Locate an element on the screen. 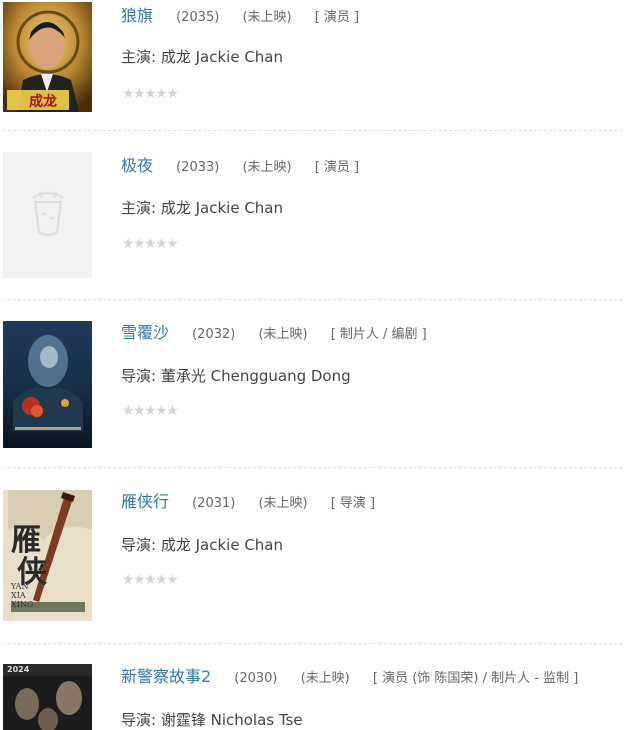 The image size is (637, 730). movie-title-link: 极夜 is located at coordinates (137, 165).